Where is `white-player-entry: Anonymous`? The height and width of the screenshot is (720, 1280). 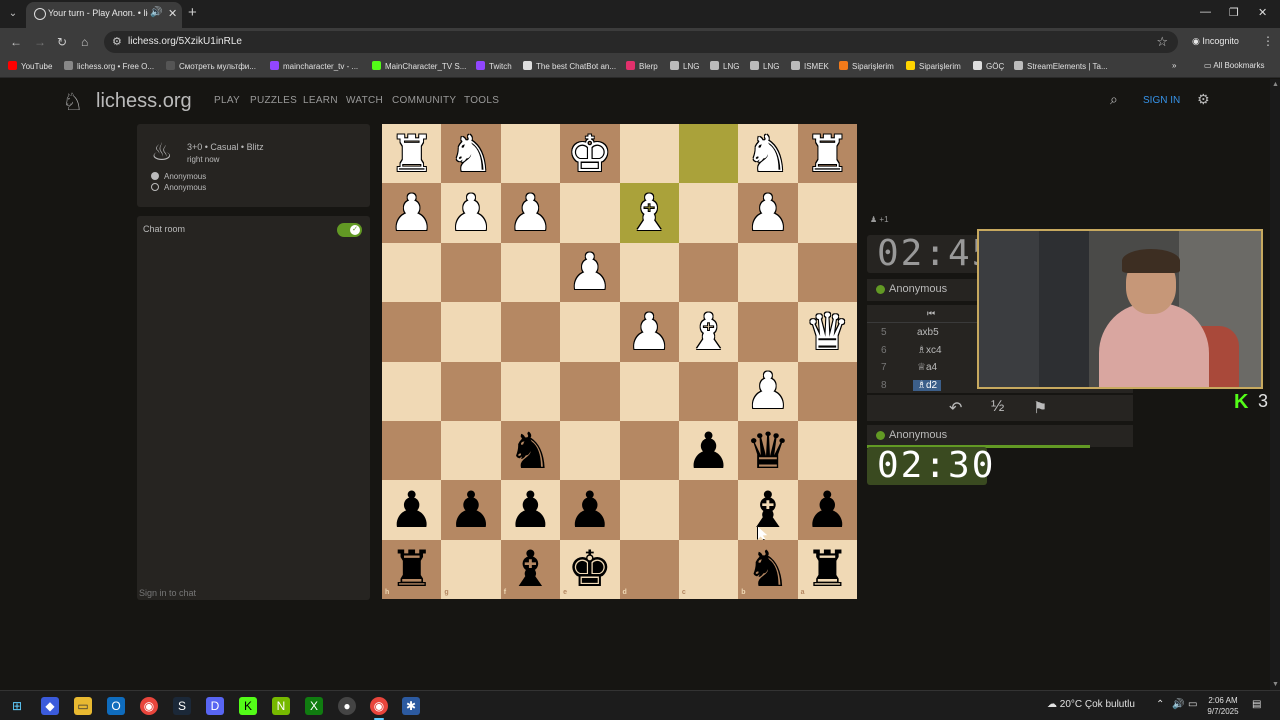 white-player-entry: Anonymous is located at coordinates (178, 176).